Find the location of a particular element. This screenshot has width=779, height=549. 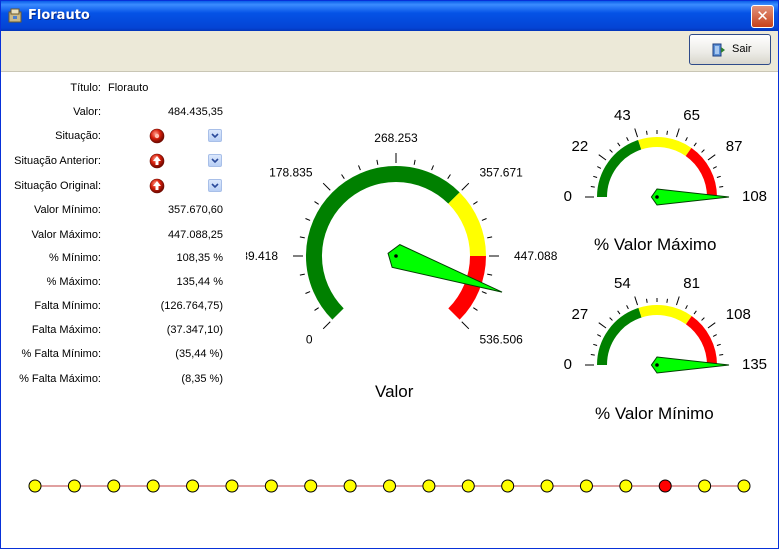

main-gauge-caption: Valor is located at coordinates (394, 391).